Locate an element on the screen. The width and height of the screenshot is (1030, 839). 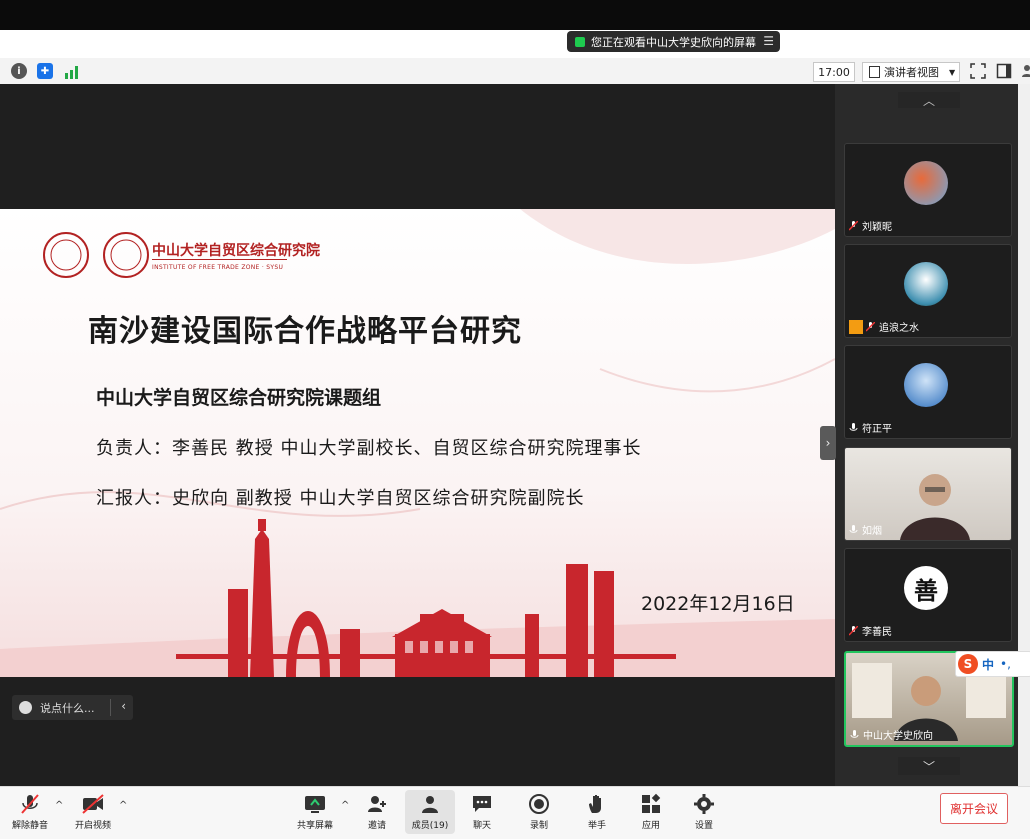
share-banner-strip is located at coordinates (515, 44).